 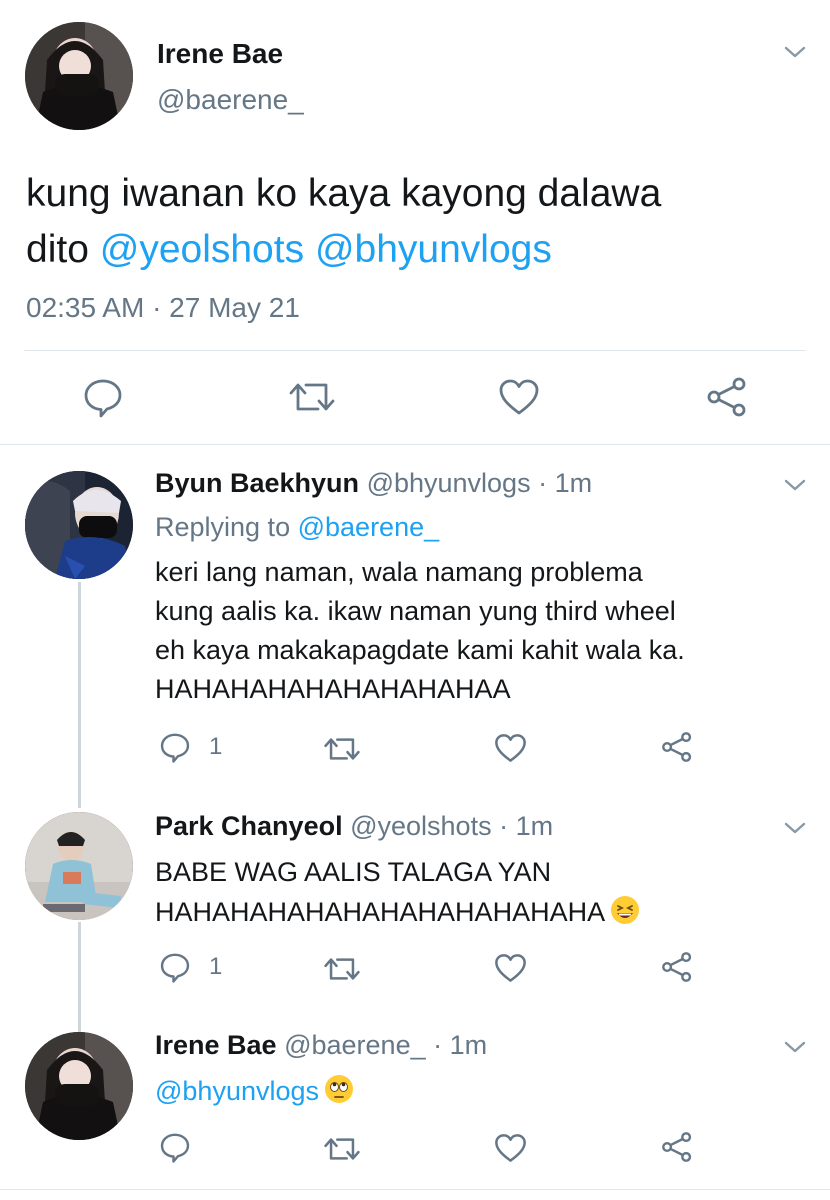 What do you see at coordinates (333, 689) in the screenshot?
I see `reply-text-line: HAHAHAHAHAHAHAHAHAA` at bounding box center [333, 689].